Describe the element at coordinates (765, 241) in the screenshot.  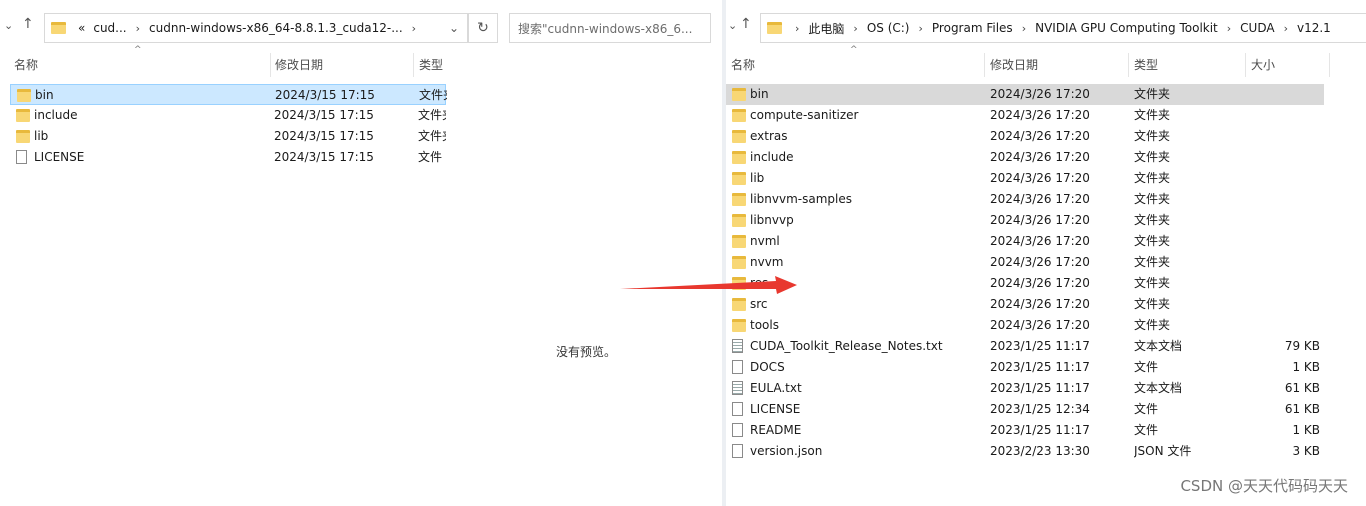
I see `file-name: nvml` at that location.